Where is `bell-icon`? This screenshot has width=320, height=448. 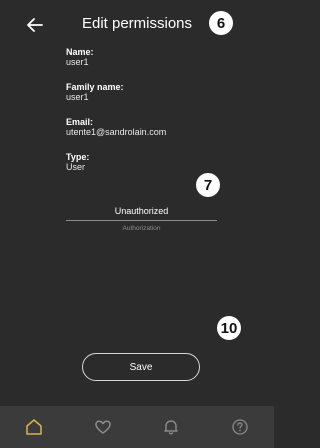 bell-icon is located at coordinates (171, 427).